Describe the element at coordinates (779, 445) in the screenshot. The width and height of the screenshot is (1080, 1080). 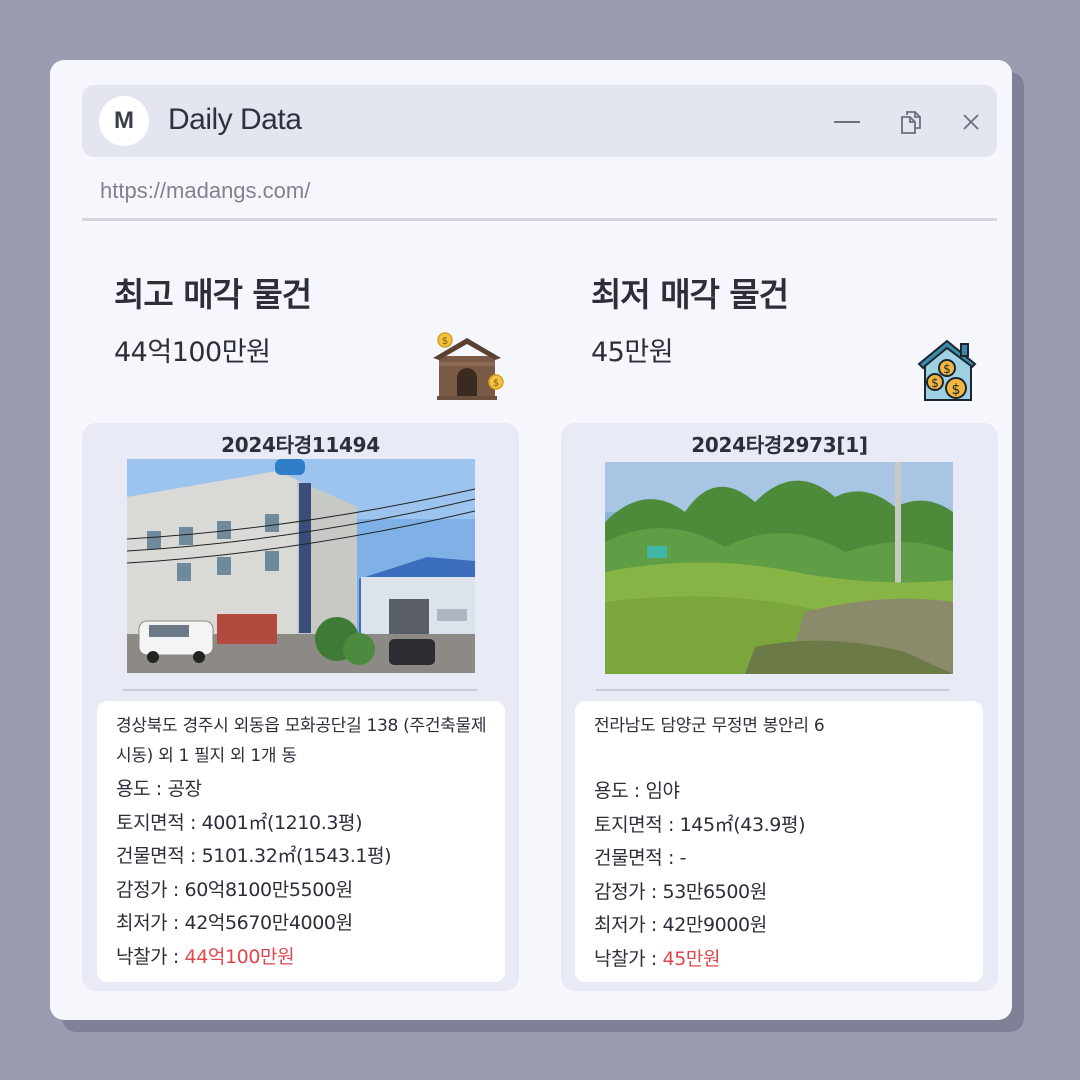
I see `case-number: 2024타경2973[1]` at that location.